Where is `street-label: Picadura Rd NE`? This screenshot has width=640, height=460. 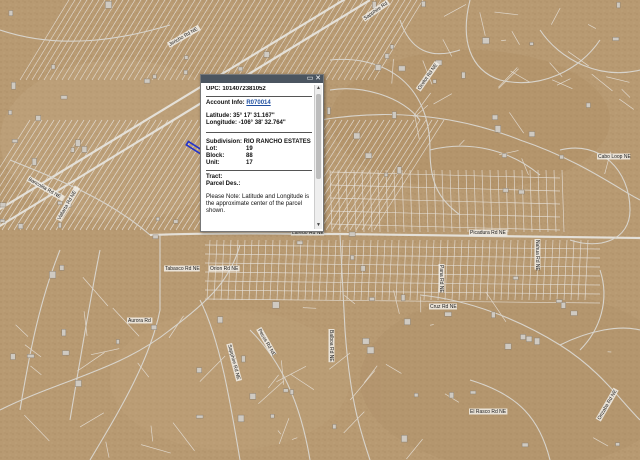 street-label: Picadura Rd NE is located at coordinates (488, 232).